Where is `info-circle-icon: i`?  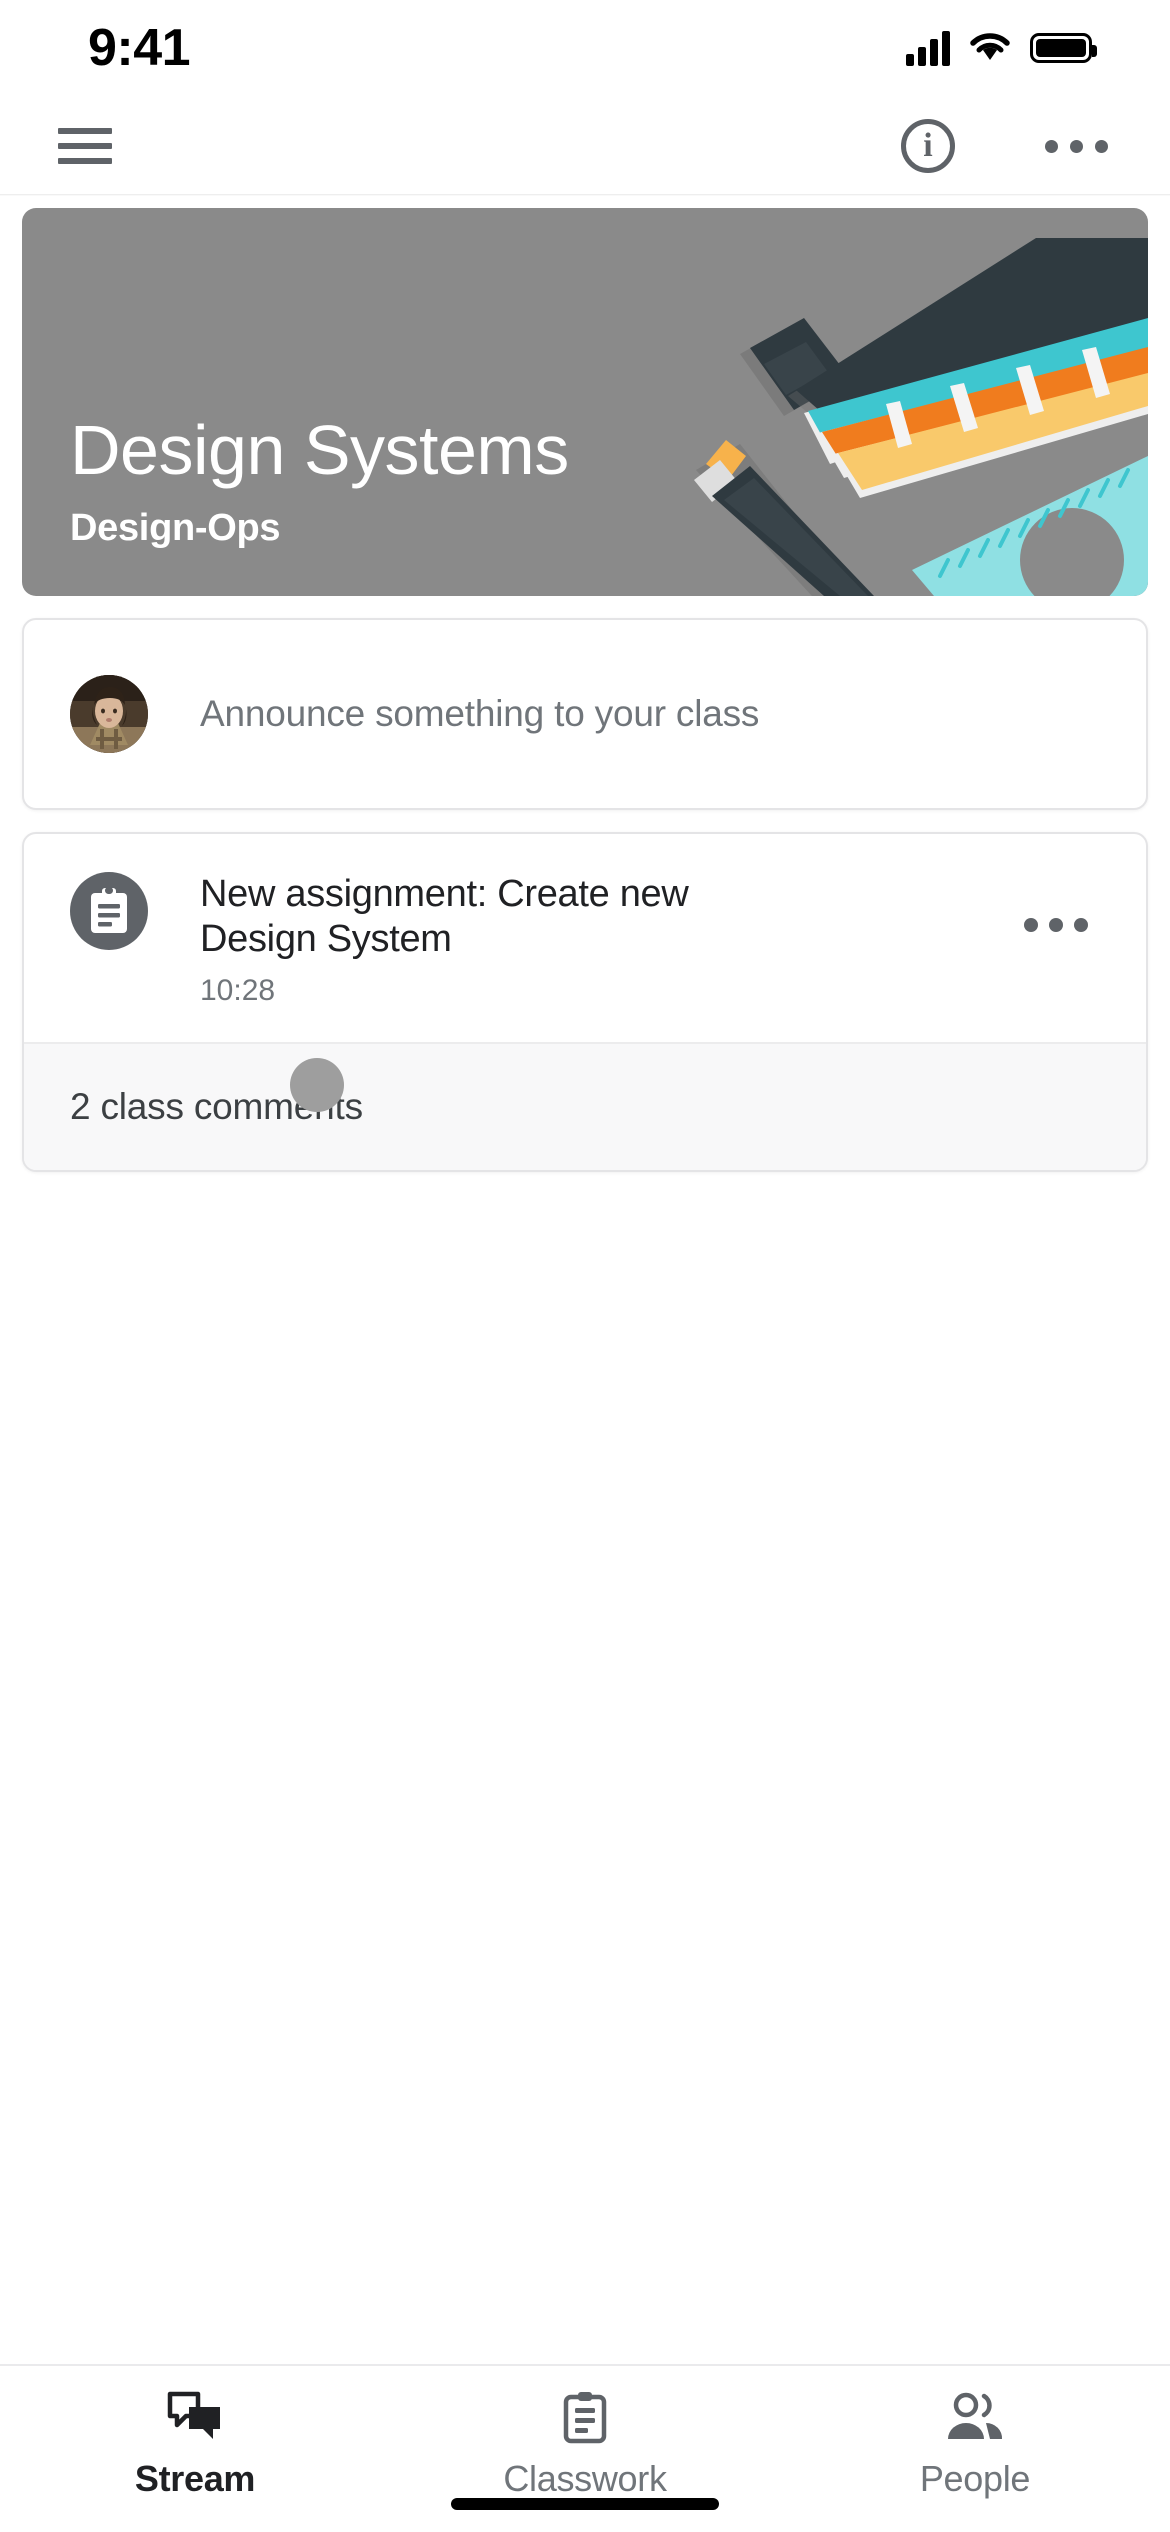
info-circle-icon: i is located at coordinates (928, 146).